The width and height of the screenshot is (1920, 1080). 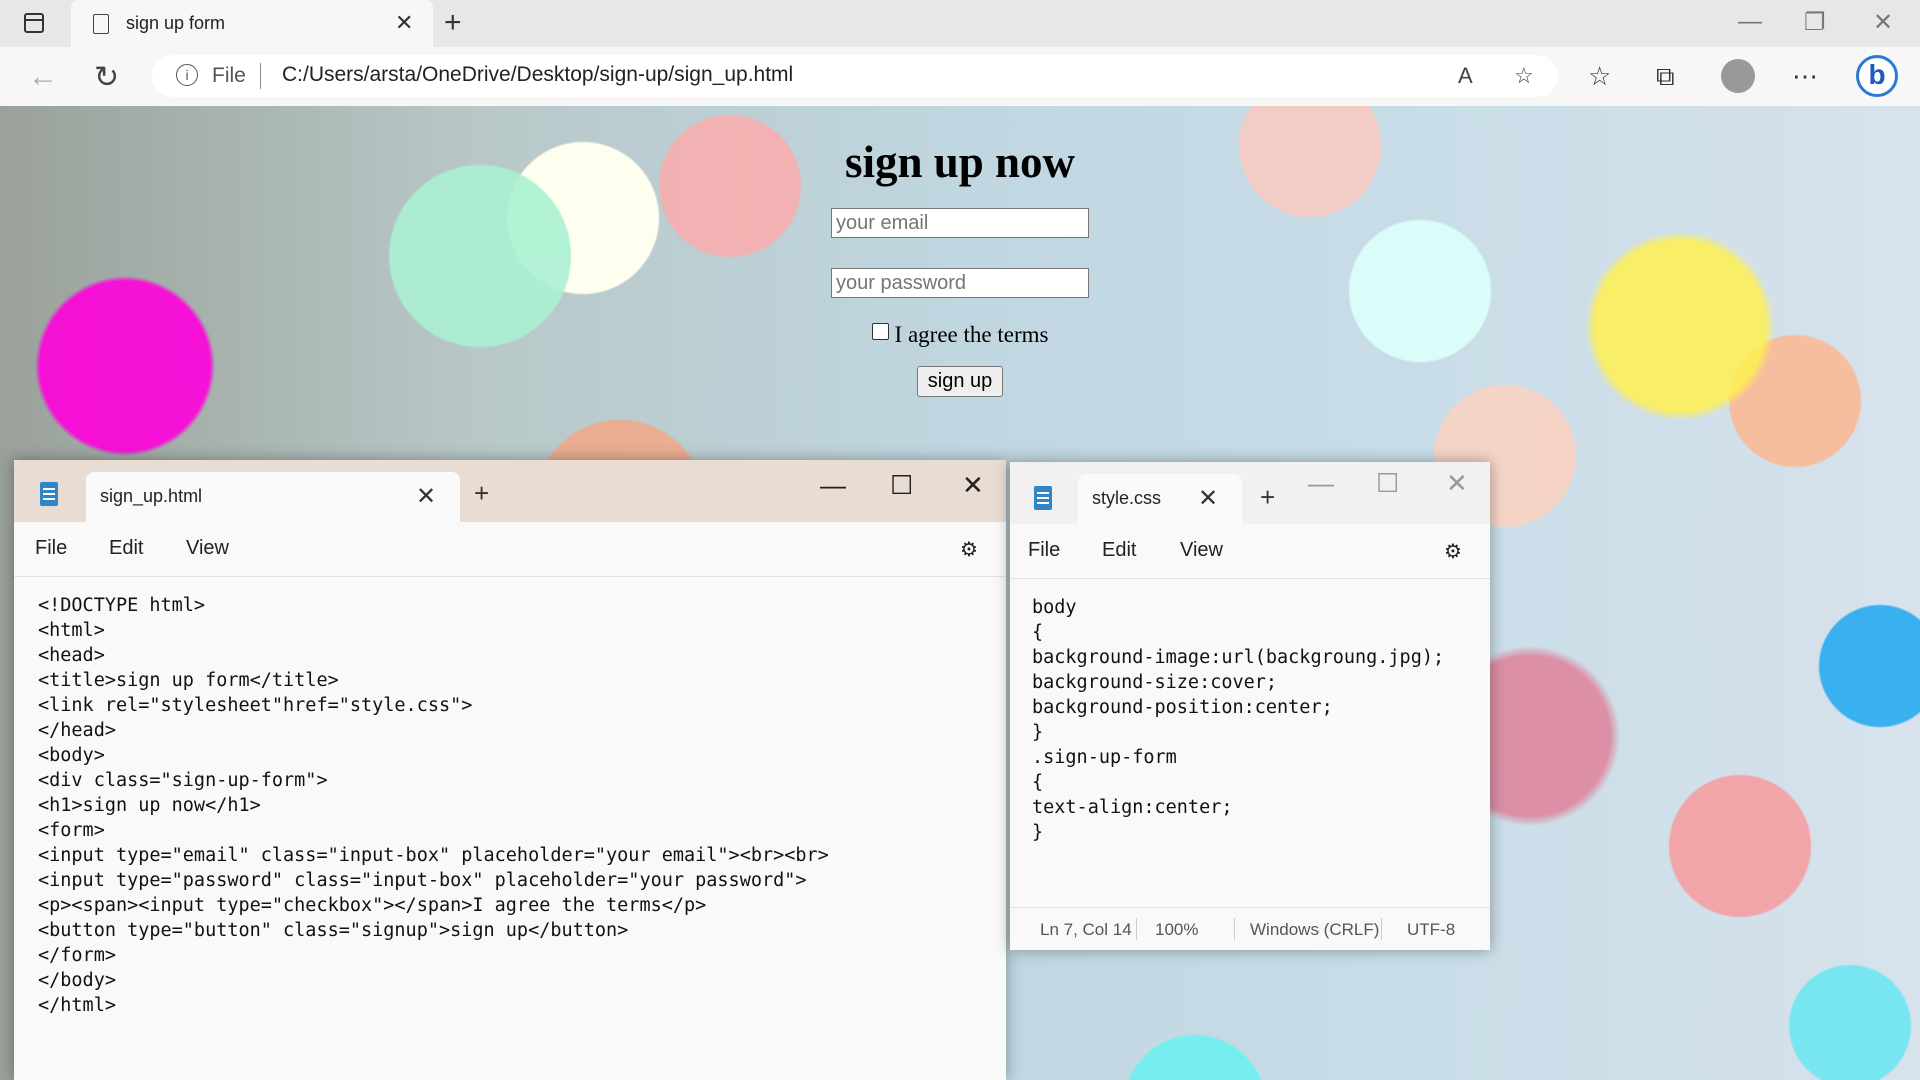 What do you see at coordinates (1250, 493) in the screenshot?
I see `notepad-title-bar: style.css ✕ + — ☐ ✕` at bounding box center [1250, 493].